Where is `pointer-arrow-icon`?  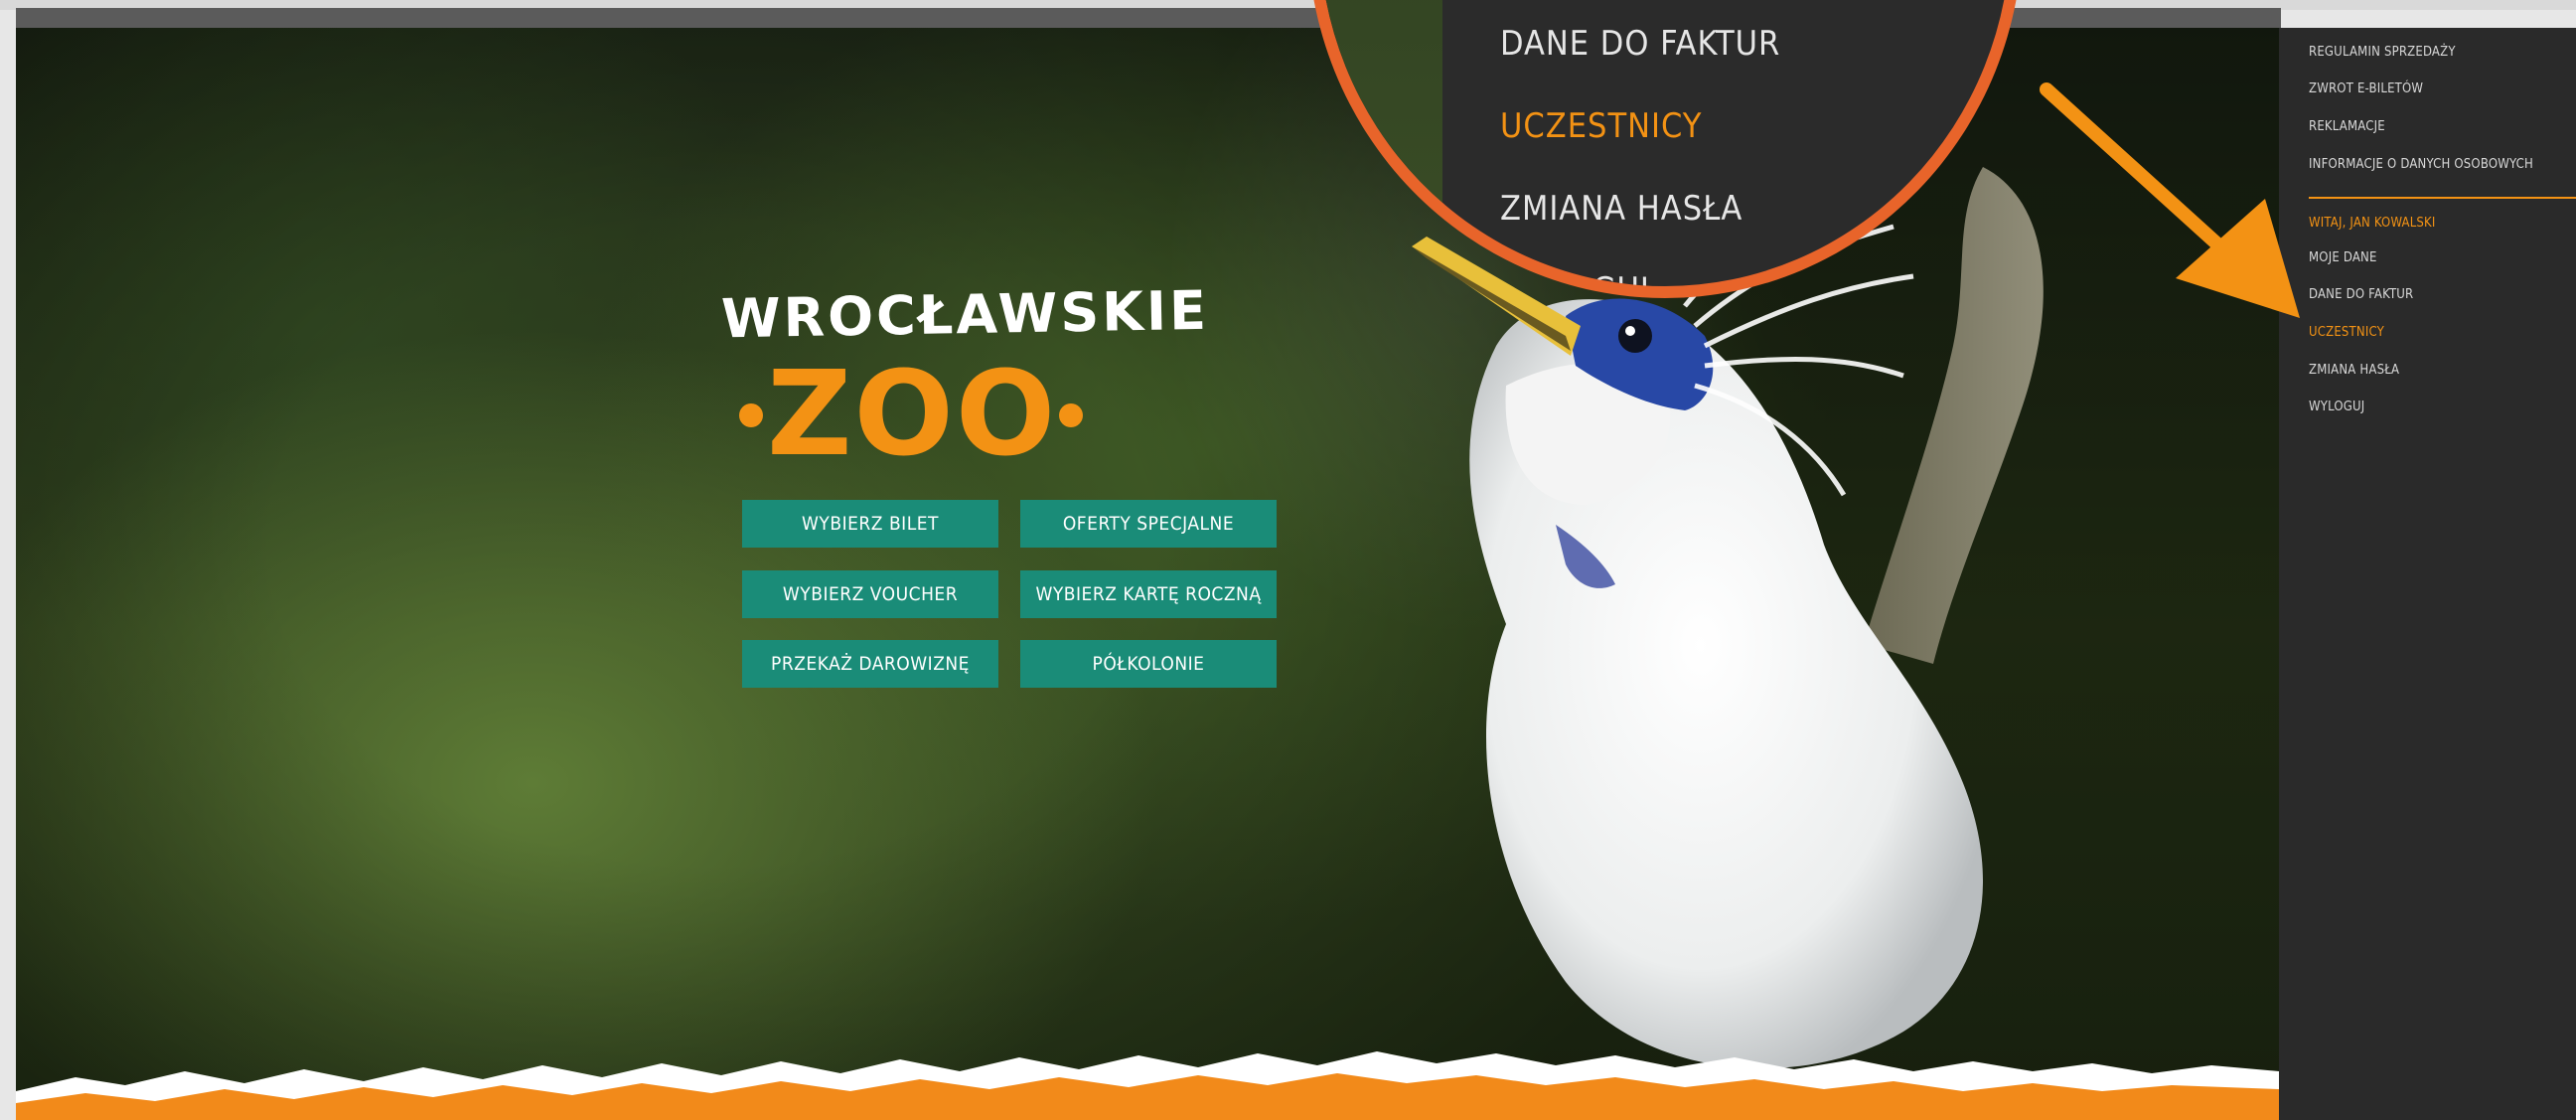 pointer-arrow-icon is located at coordinates (2170, 200).